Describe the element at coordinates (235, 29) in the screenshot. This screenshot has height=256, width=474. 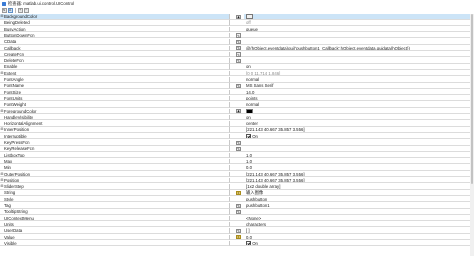
I see `property-row: BusyAction queue` at that location.